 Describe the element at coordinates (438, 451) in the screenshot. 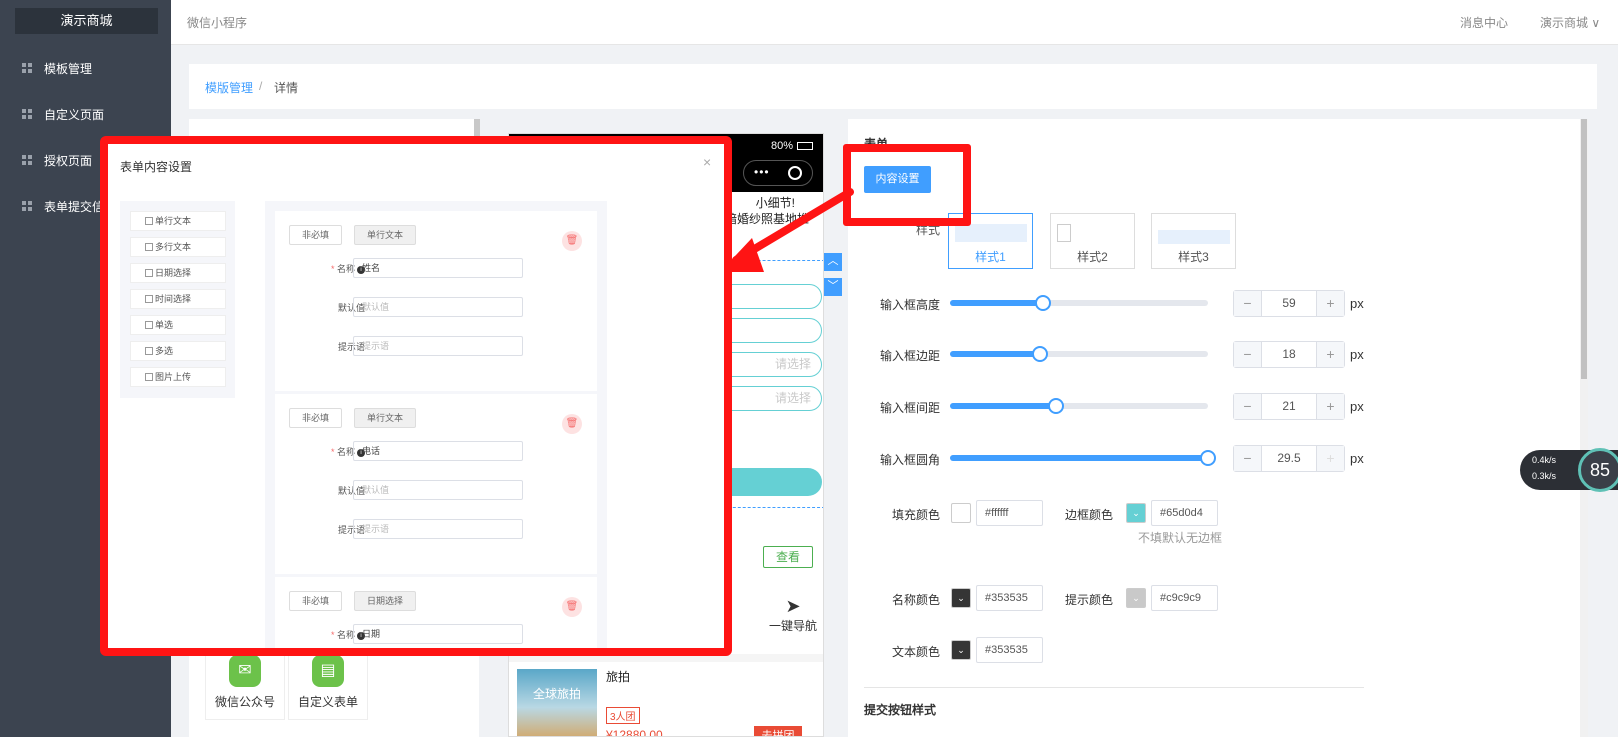

I see `name-input: 电话` at that location.